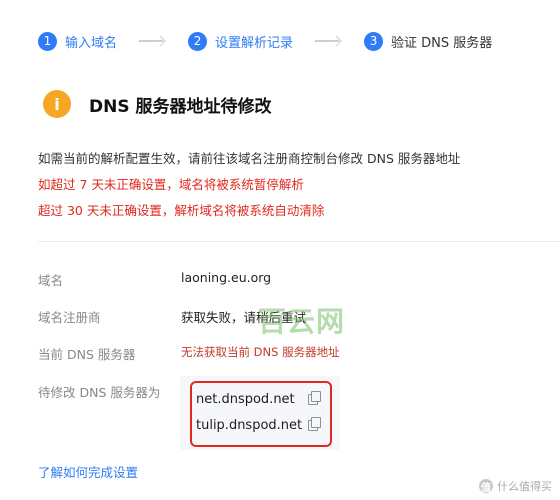 The height and width of the screenshot is (500, 560). I want to click on step-1: 1 输入域名, so click(78, 41).